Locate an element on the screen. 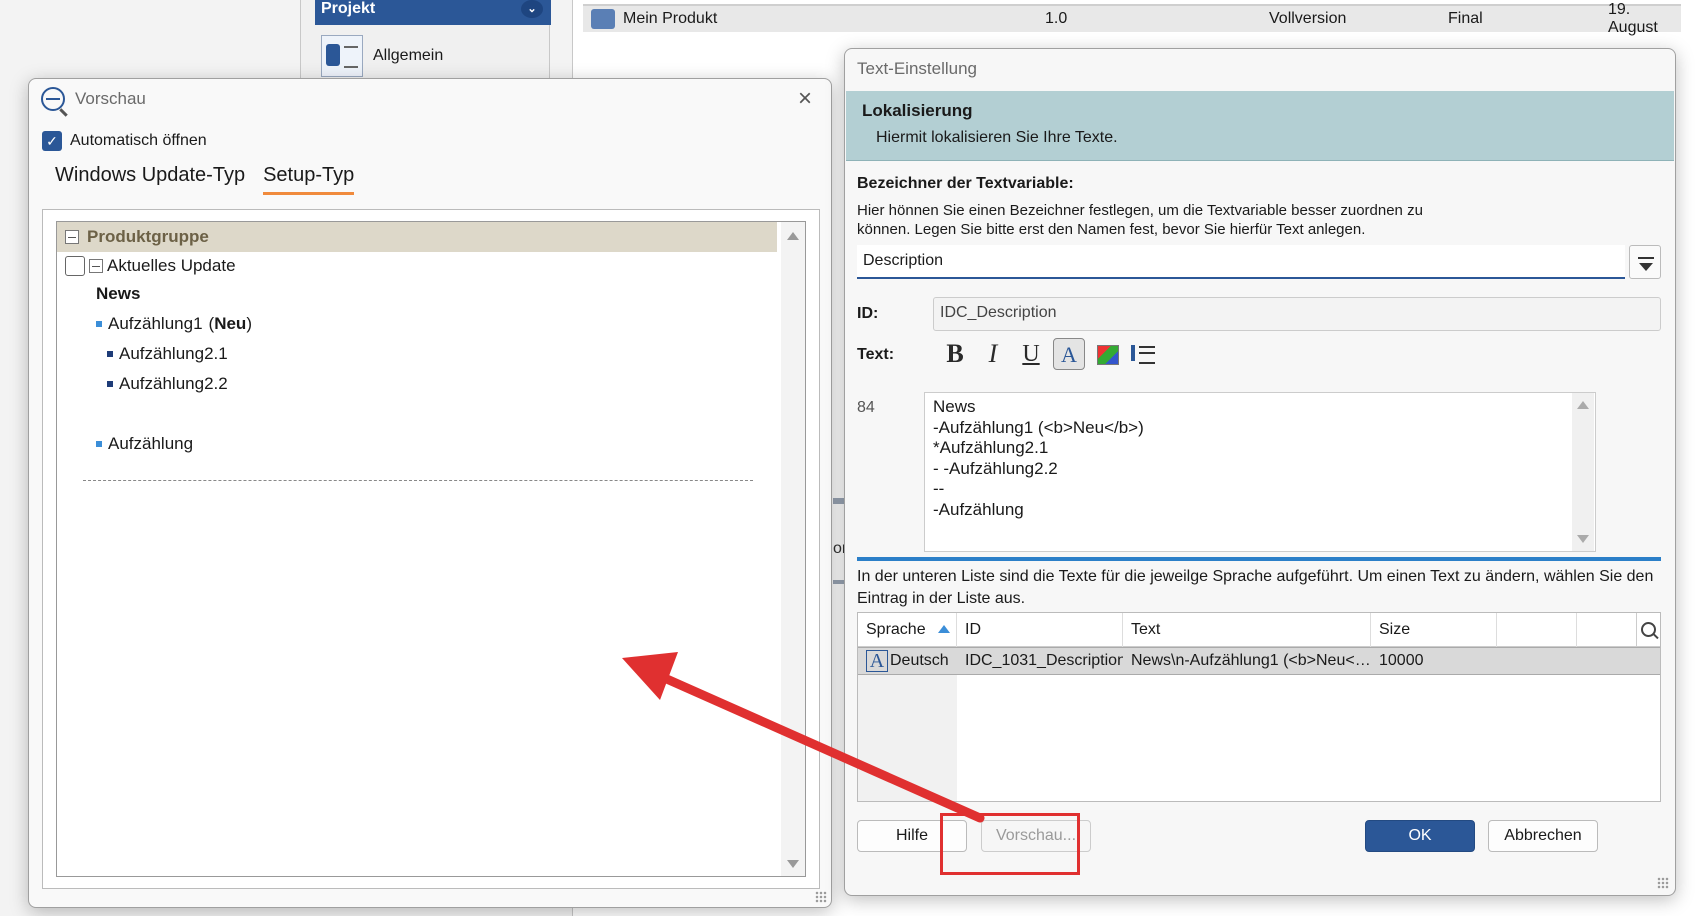 Image resolution: width=1701 pixels, height=916 pixels. column-header-sprache: Sprache is located at coordinates (907, 630).